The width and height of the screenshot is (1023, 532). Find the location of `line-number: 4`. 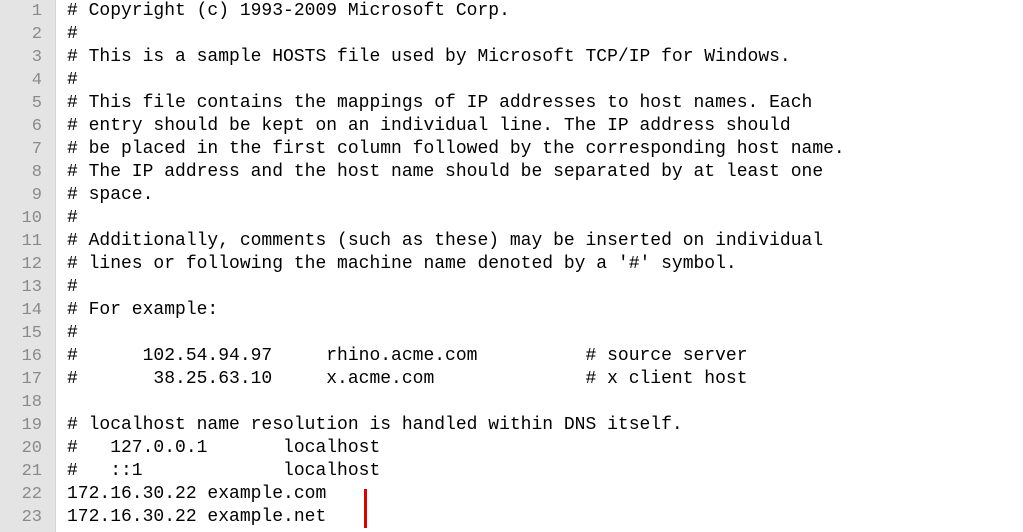

line-number: 4 is located at coordinates (36, 80).